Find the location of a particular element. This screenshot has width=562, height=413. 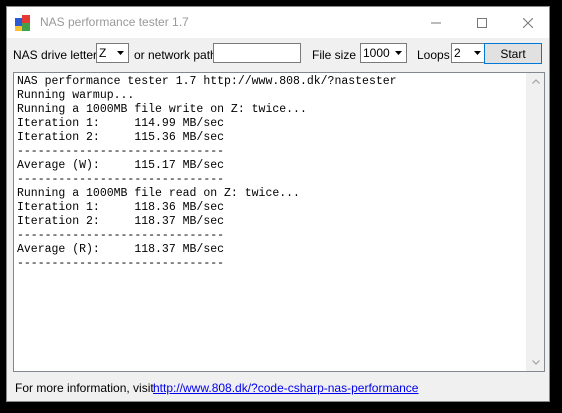

scroll-down-button is located at coordinates (535, 362).